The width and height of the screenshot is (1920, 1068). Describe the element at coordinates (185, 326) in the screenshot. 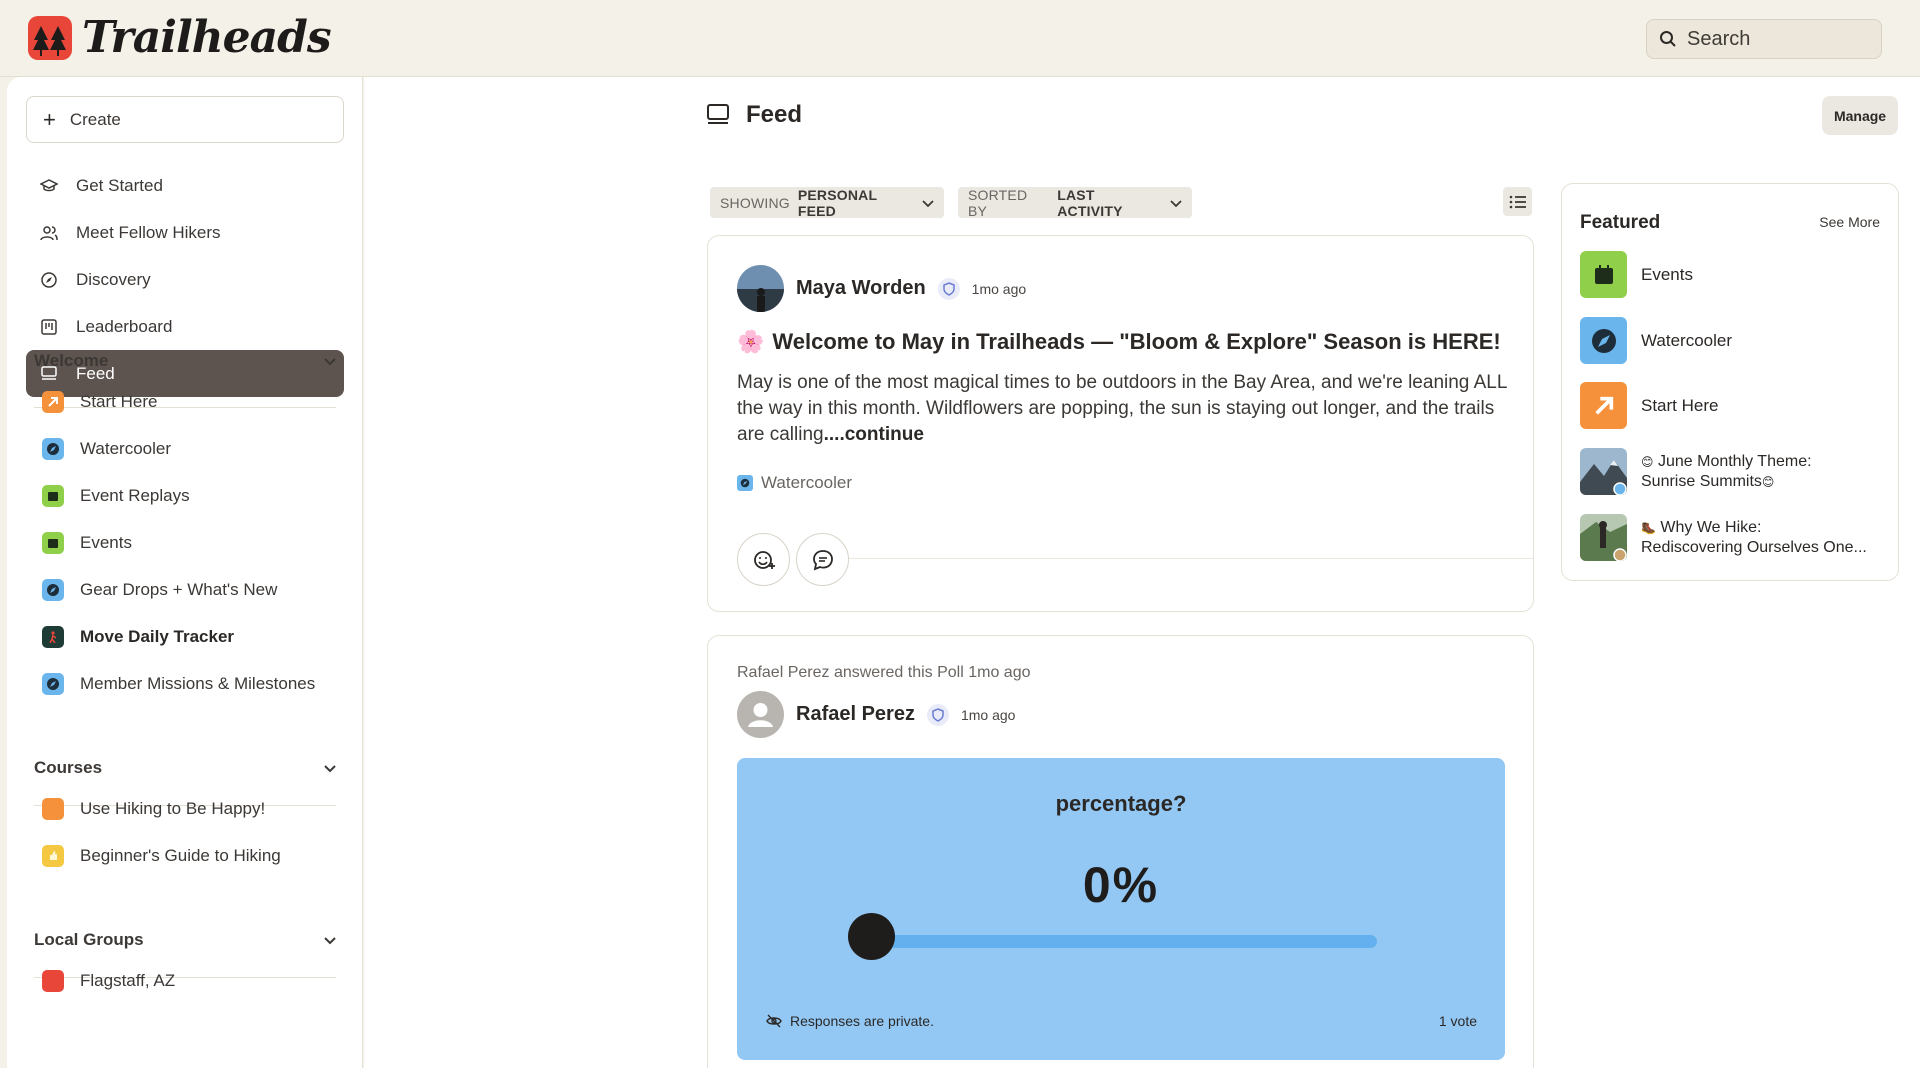

I see `sidebar-item-leaderboard: Leaderboard` at that location.